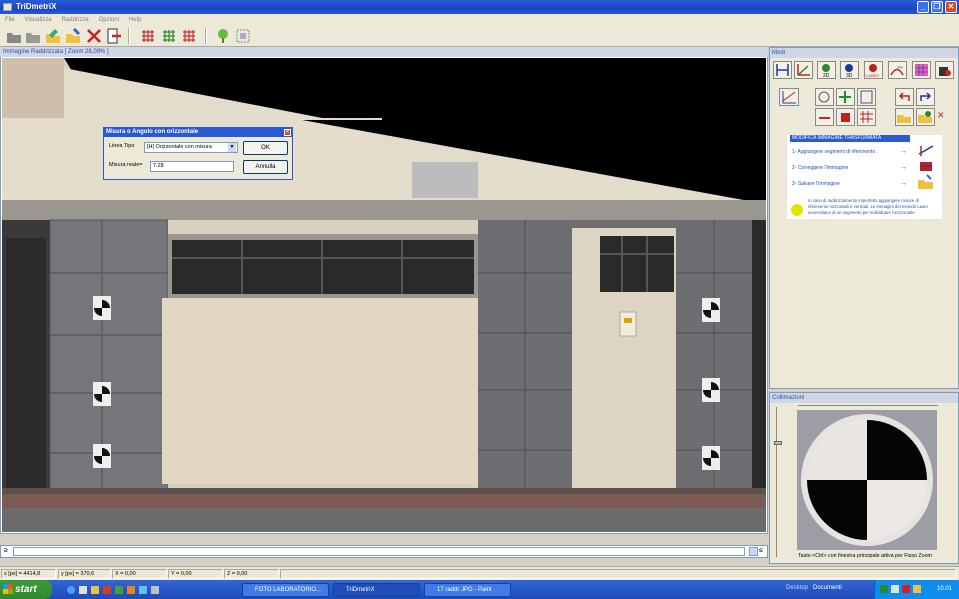  What do you see at coordinates (803, 70) in the screenshot?
I see `corner-icon` at bounding box center [803, 70].